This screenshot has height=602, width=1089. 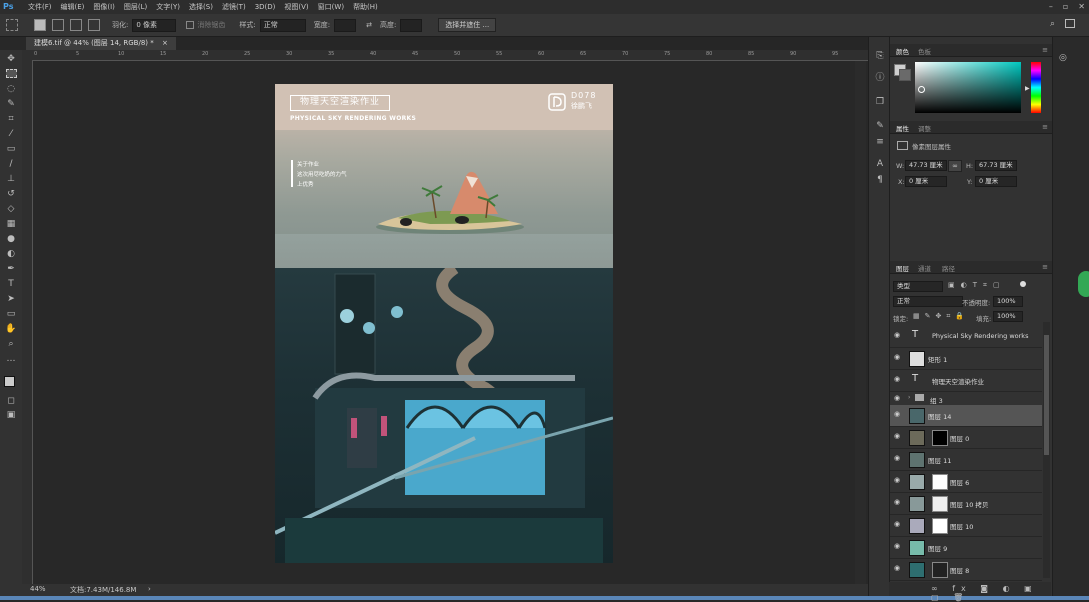 I want to click on style-select: 正常, so click(x=282, y=25).